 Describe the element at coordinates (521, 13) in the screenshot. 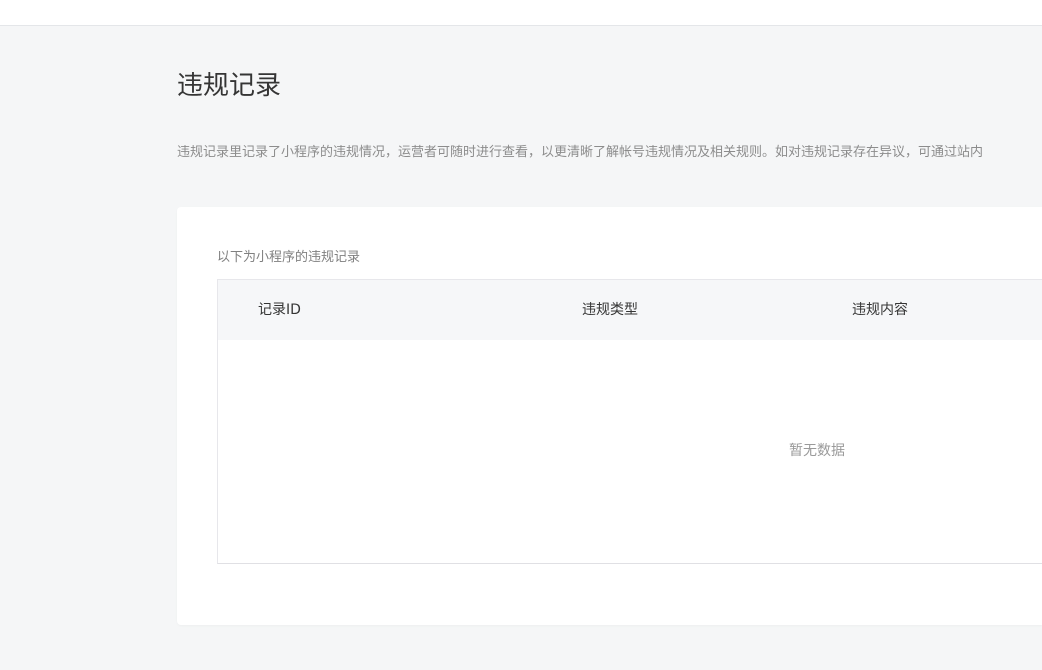

I see `top-navigation-bar` at that location.